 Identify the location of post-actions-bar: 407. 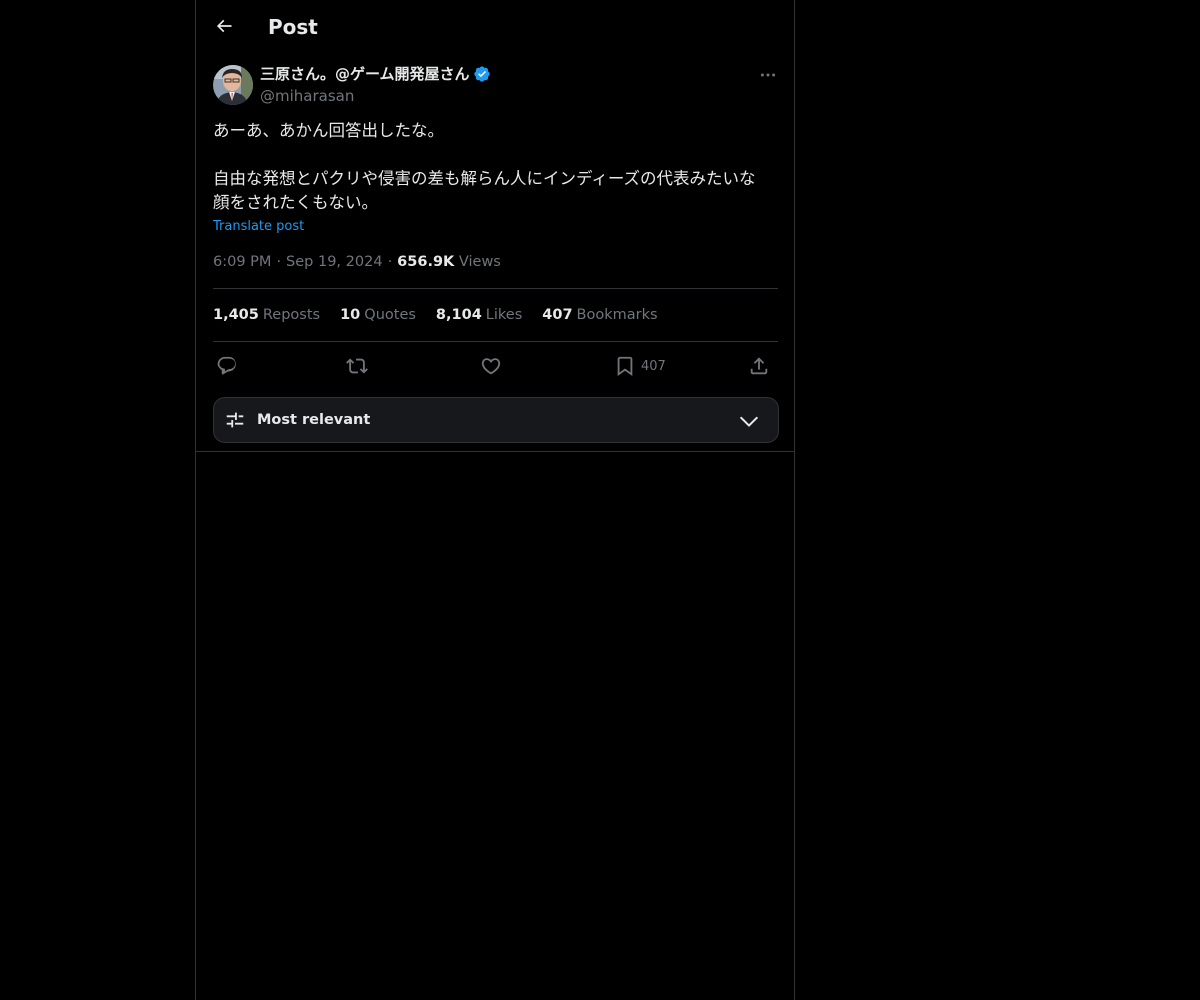
(495, 366).